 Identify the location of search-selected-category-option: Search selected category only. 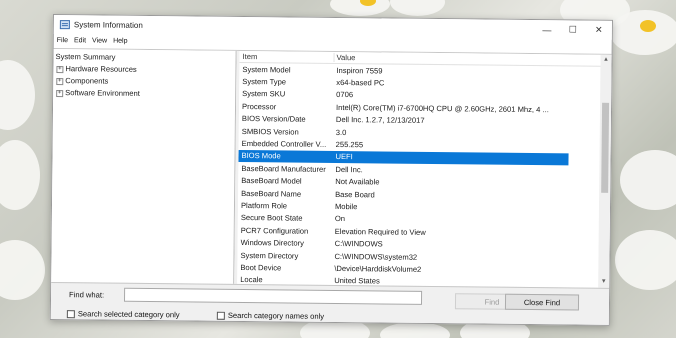
(123, 314).